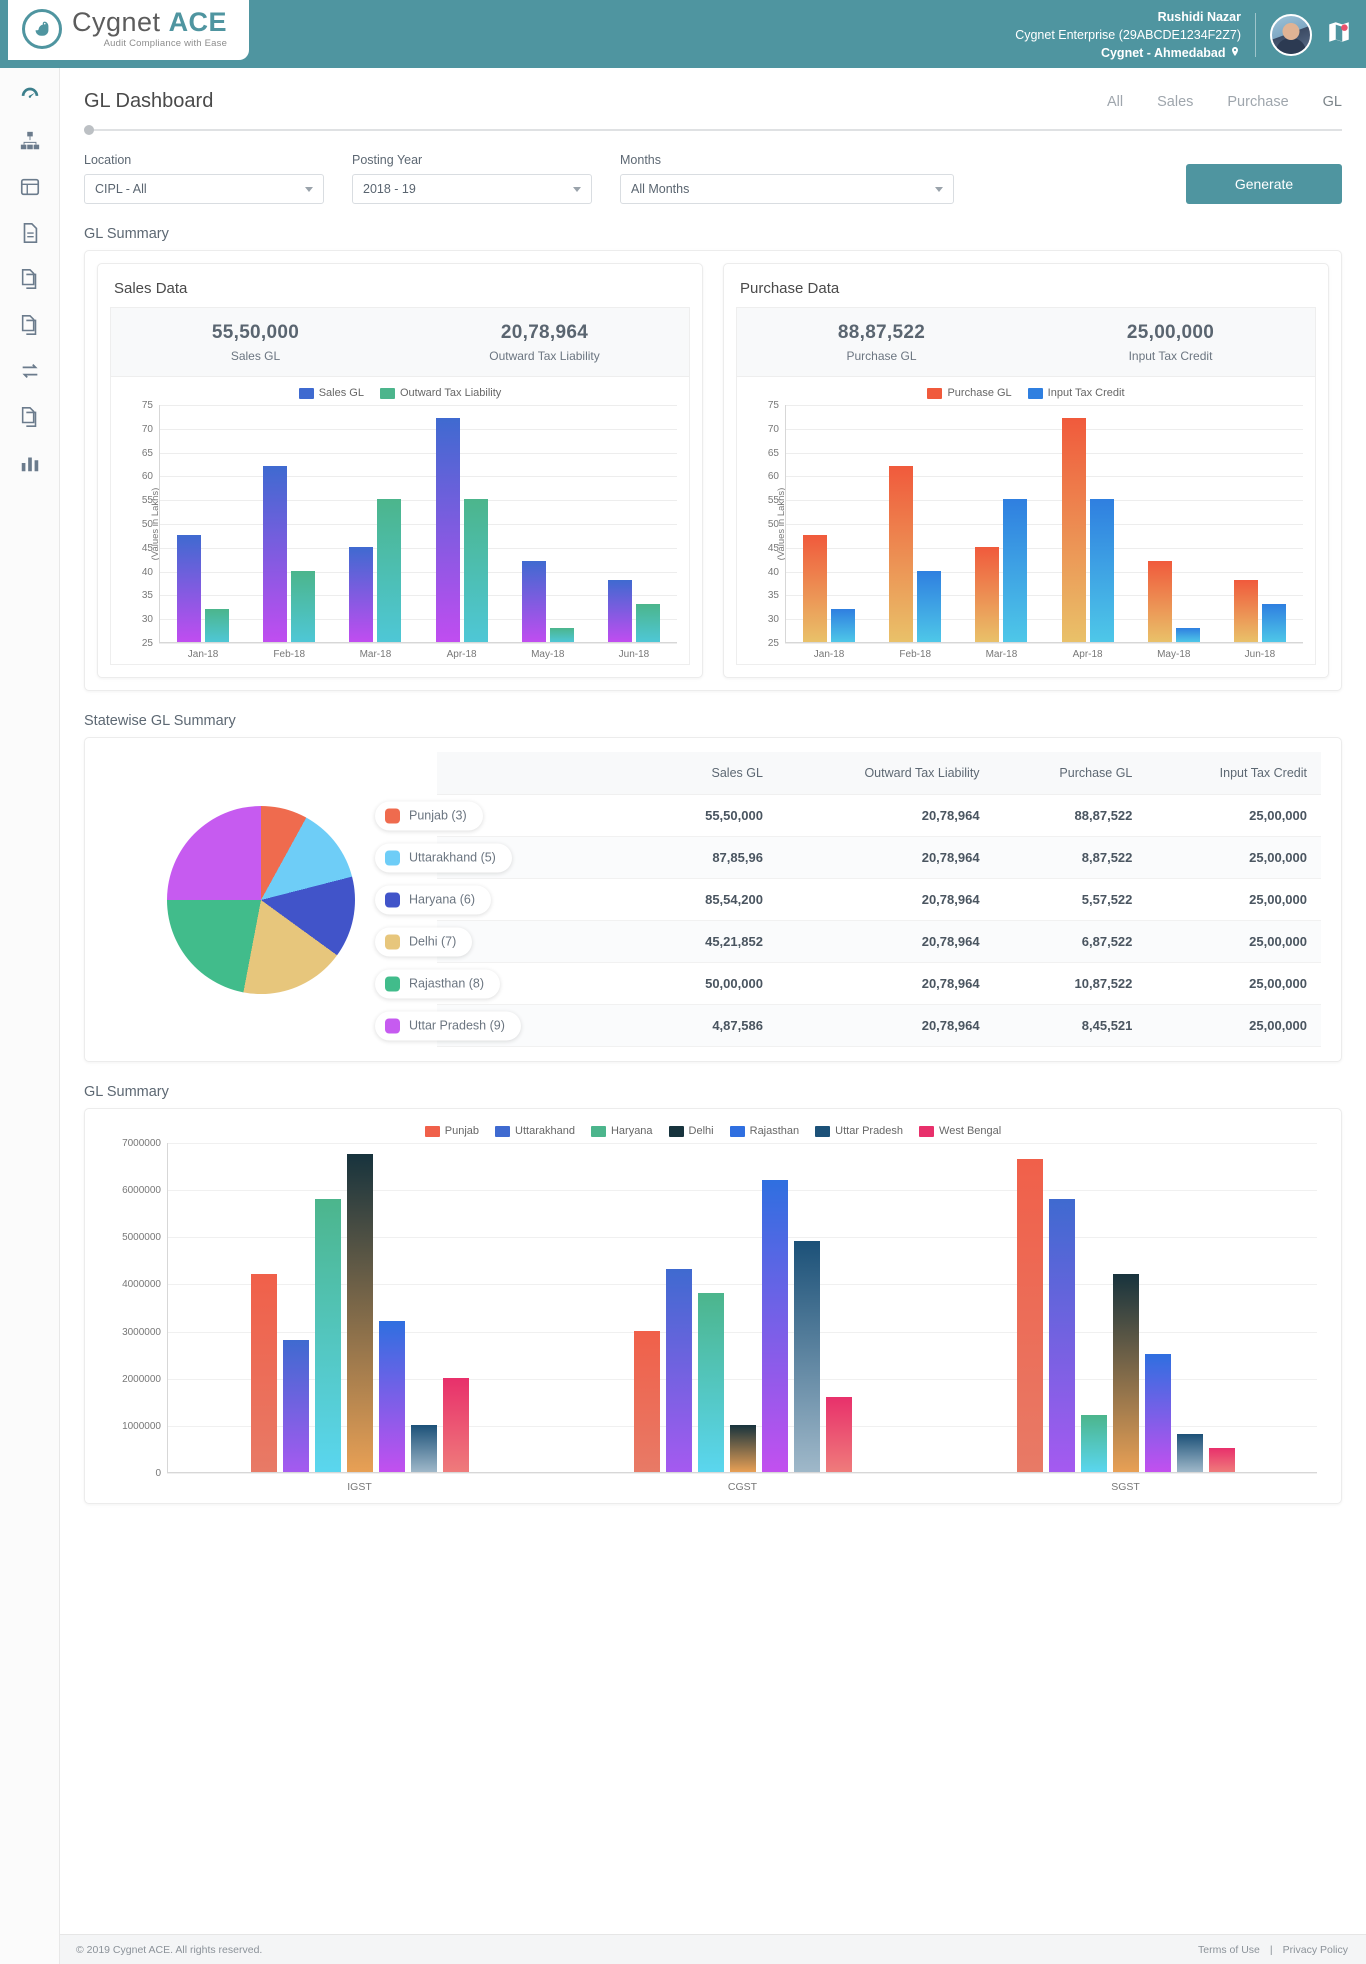 The width and height of the screenshot is (1366, 1964). What do you see at coordinates (1273, 1950) in the screenshot?
I see `footer-links: Terms of Use | Privacy Policy` at bounding box center [1273, 1950].